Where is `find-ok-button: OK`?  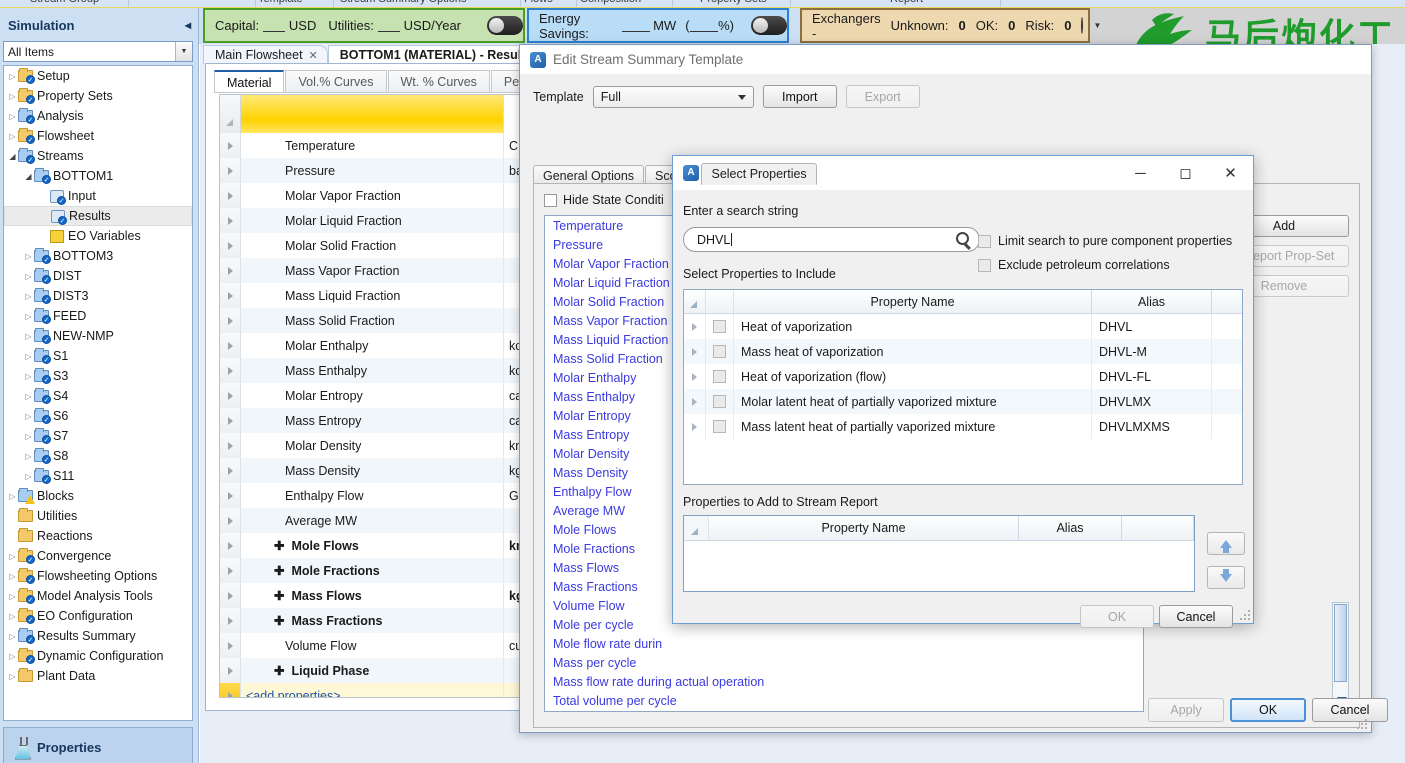 find-ok-button: OK is located at coordinates (1117, 616).